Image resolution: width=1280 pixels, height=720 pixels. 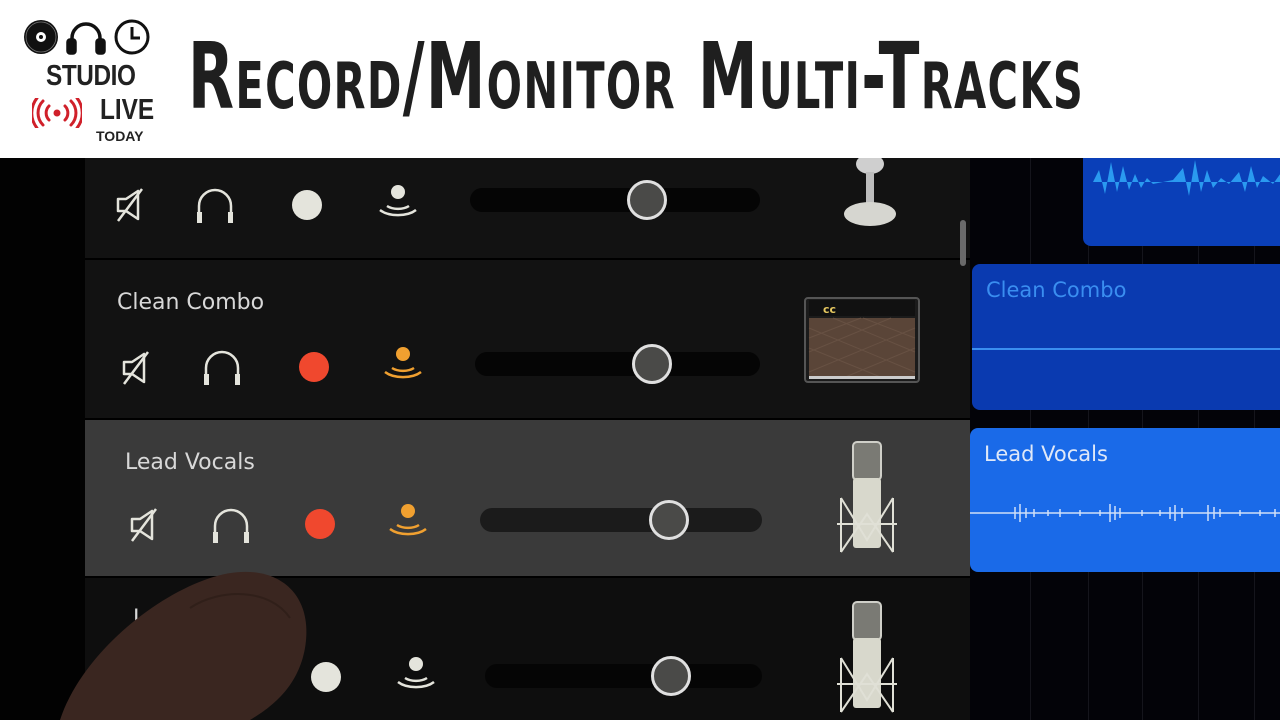 I want to click on flat-waveform, so click(x=1126, y=349).